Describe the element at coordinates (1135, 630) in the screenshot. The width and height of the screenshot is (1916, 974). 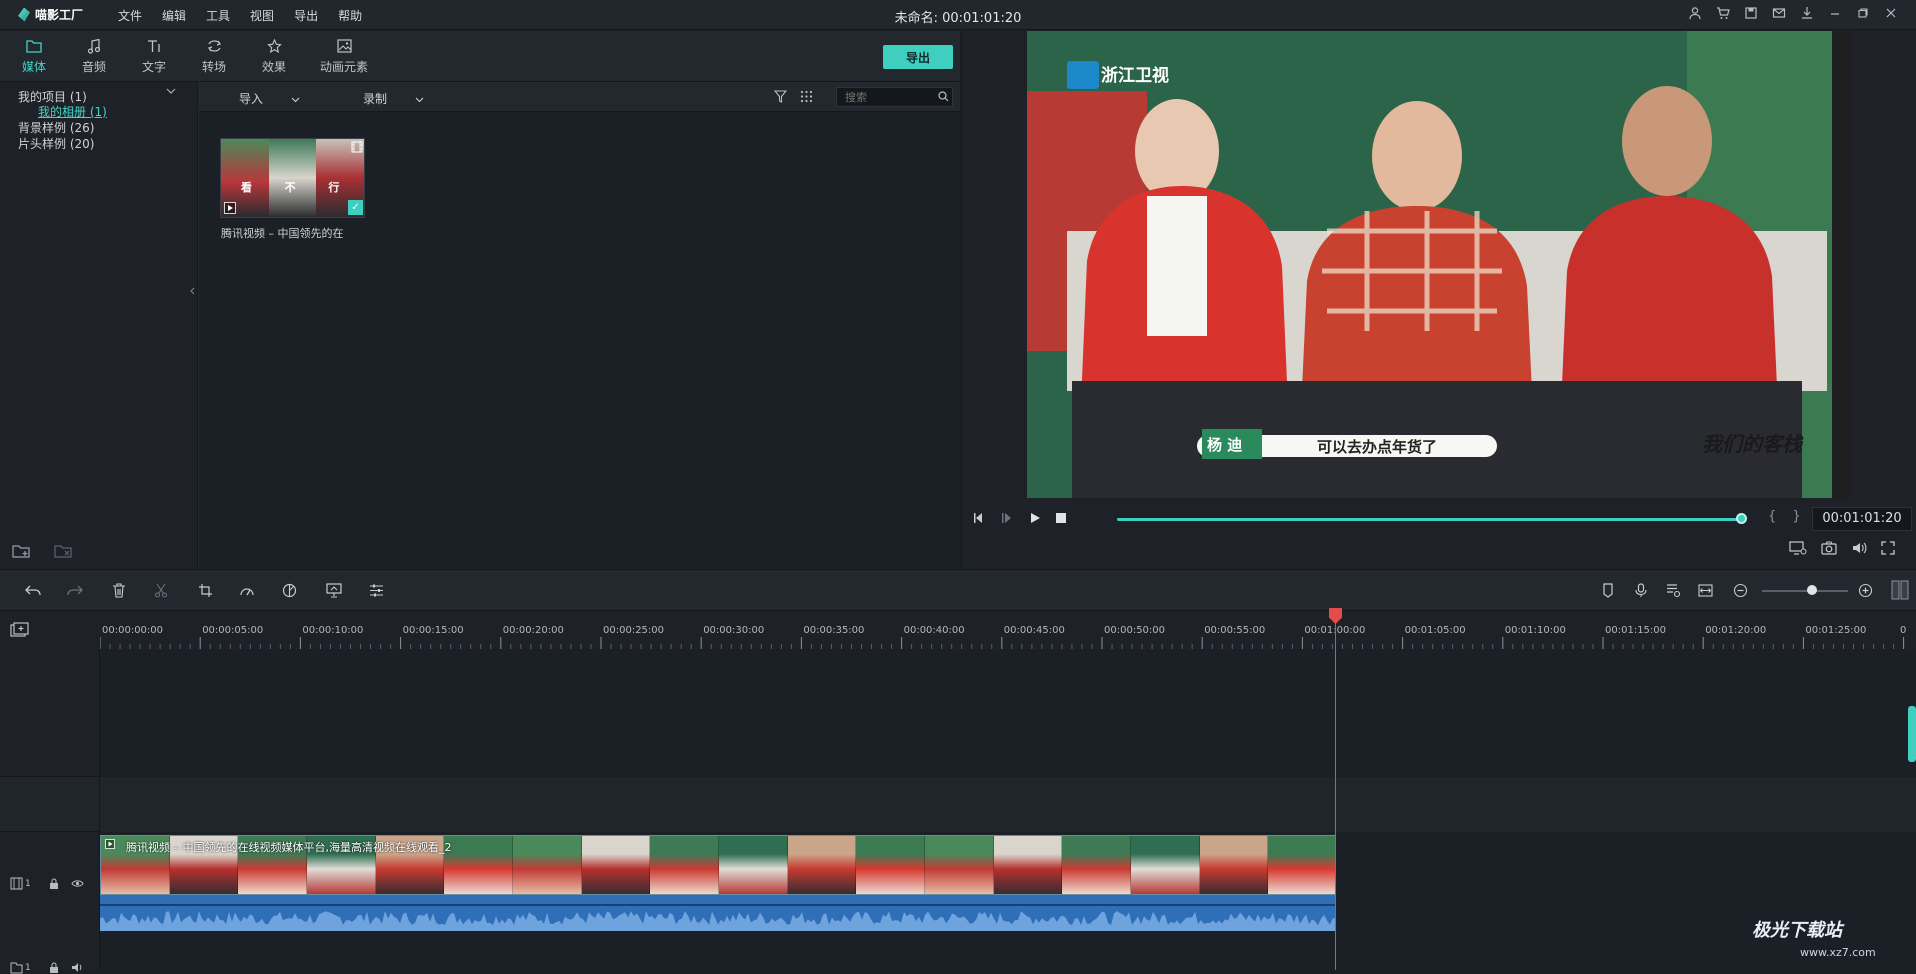
I see `ruler-label: 00:00:50:00` at that location.